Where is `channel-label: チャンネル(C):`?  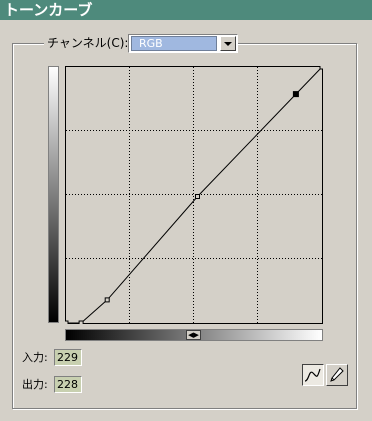
channel-label: チャンネル(C): is located at coordinates (88, 43).